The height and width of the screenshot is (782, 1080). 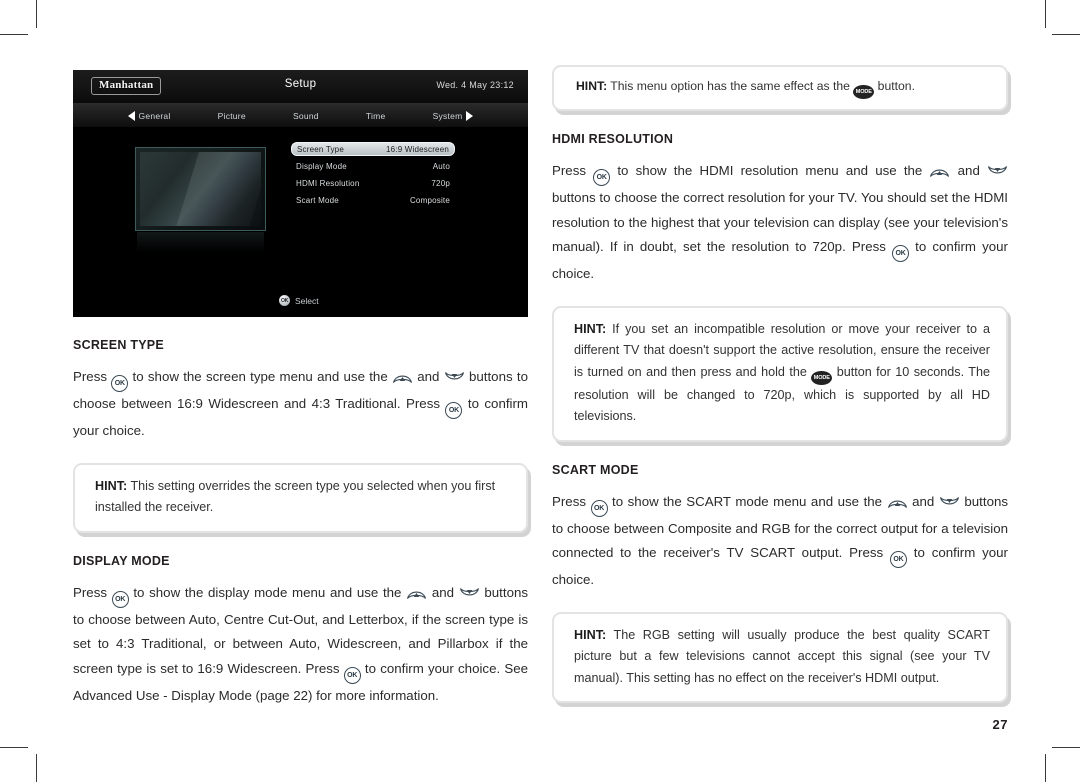 What do you see at coordinates (36, 14) in the screenshot?
I see `crop-mark-top-left-vertical` at bounding box center [36, 14].